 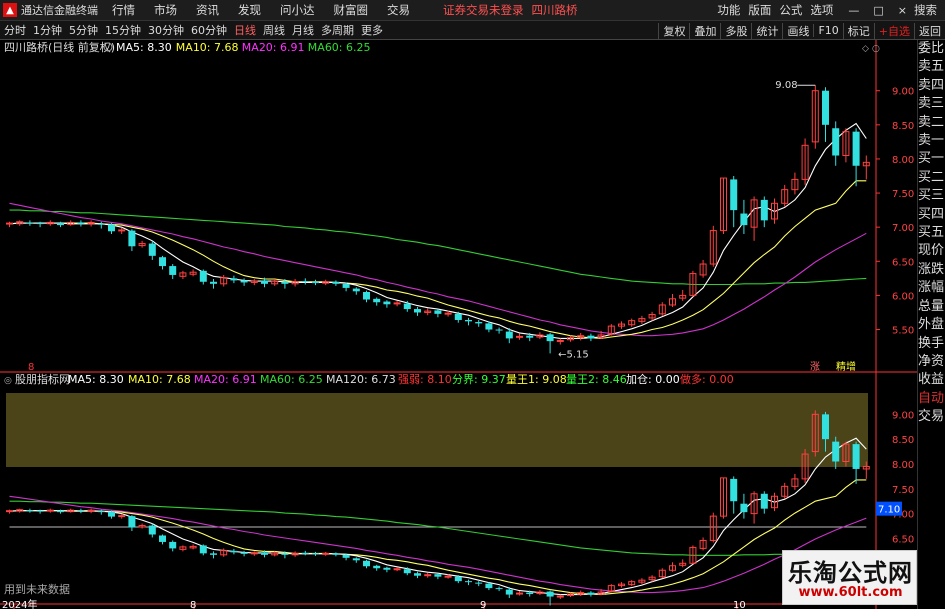 What do you see at coordinates (931, 344) in the screenshot?
I see `side-item-16: 换手` at bounding box center [931, 344].